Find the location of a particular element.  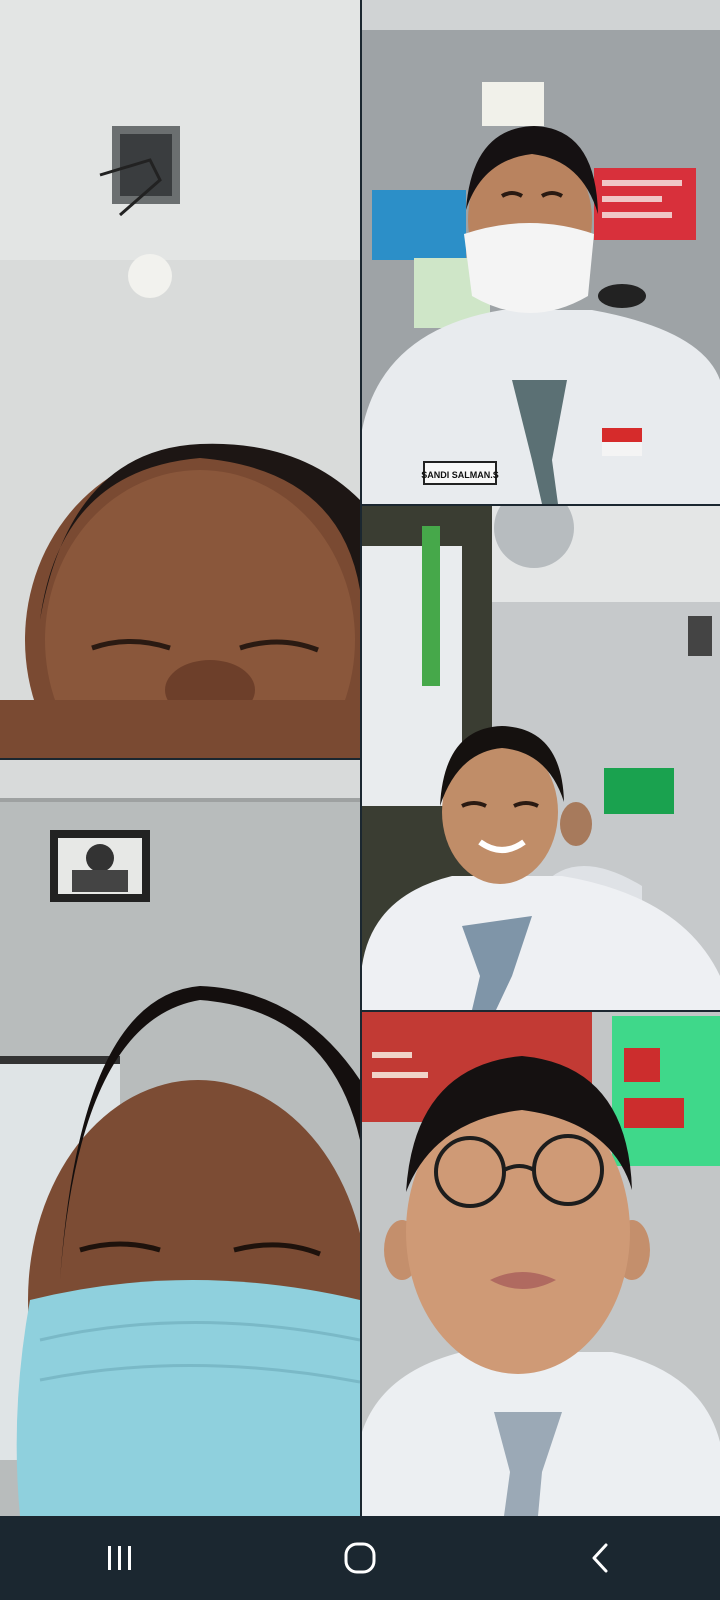

recent-apps-button is located at coordinates (120, 1558).